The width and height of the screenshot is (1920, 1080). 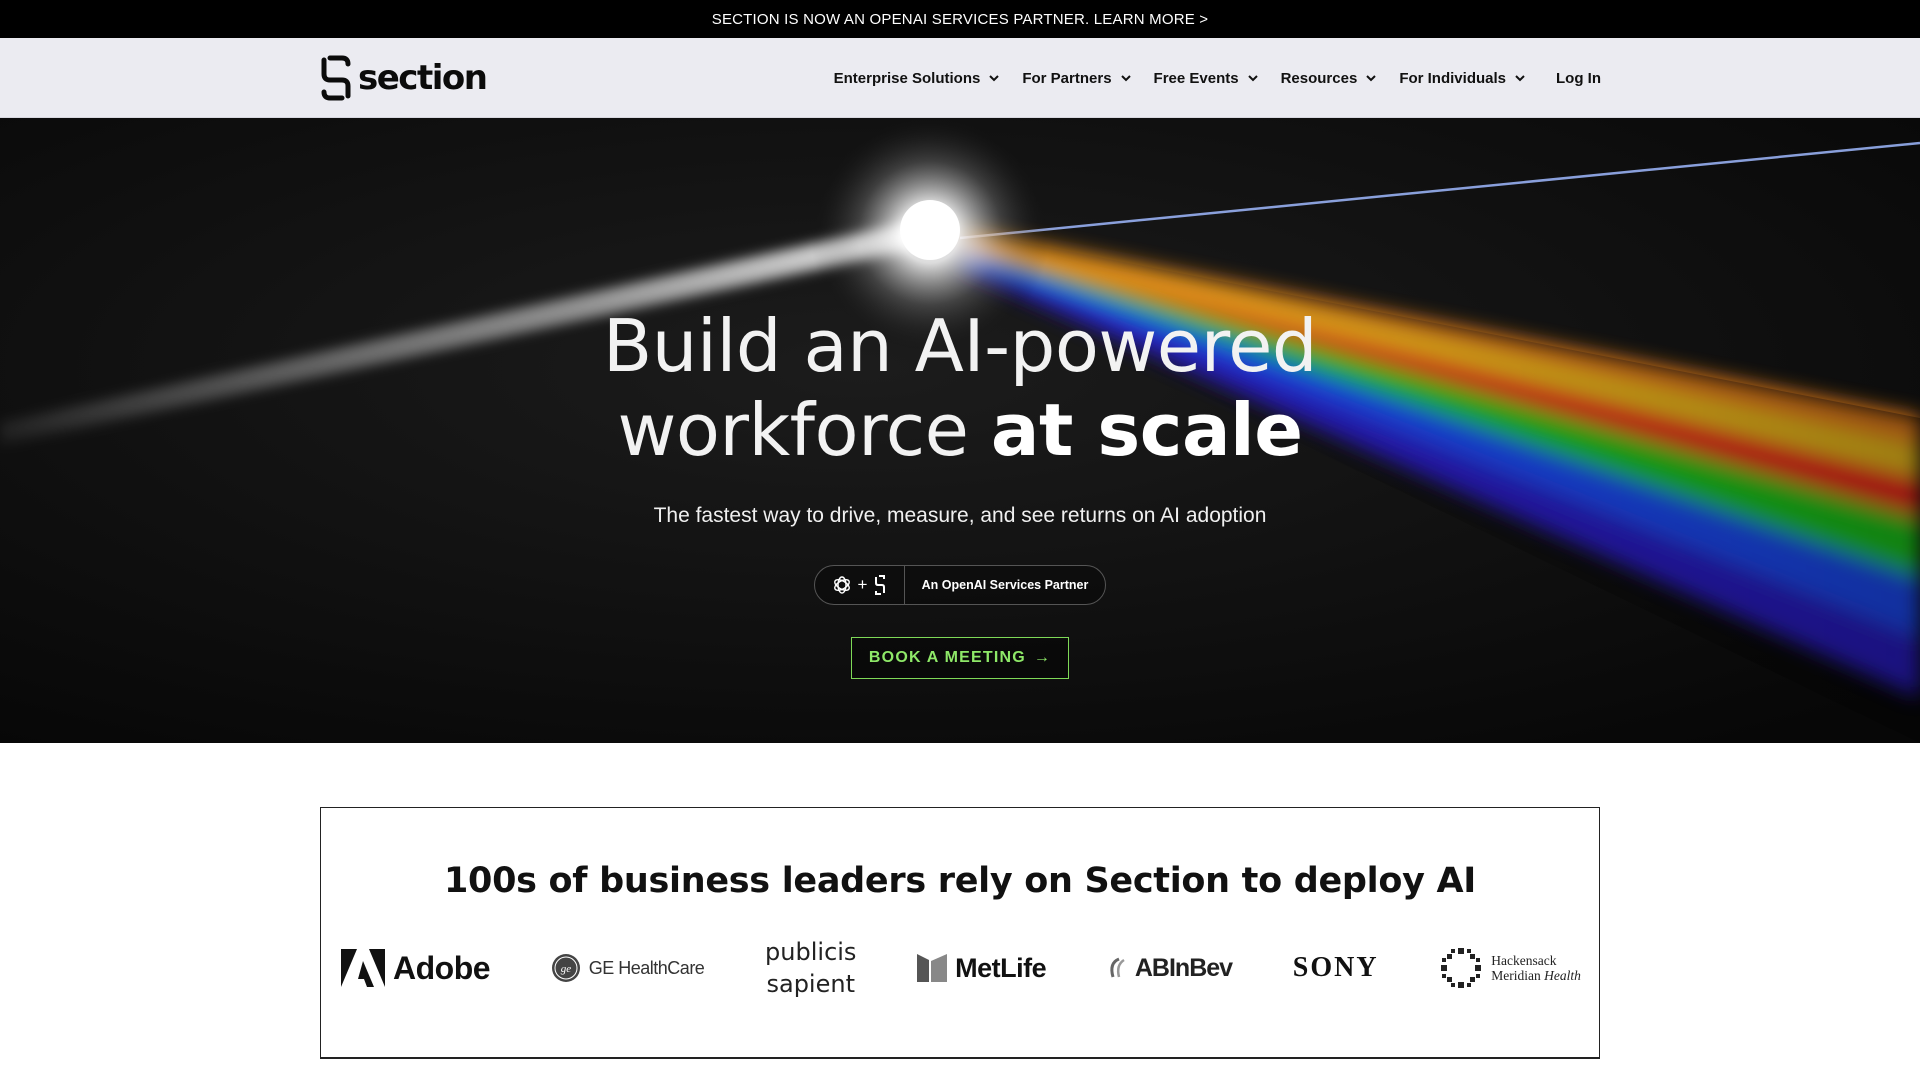 What do you see at coordinates (646, 967) in the screenshot?
I see `ge-wordmark: GE HealthCare` at bounding box center [646, 967].